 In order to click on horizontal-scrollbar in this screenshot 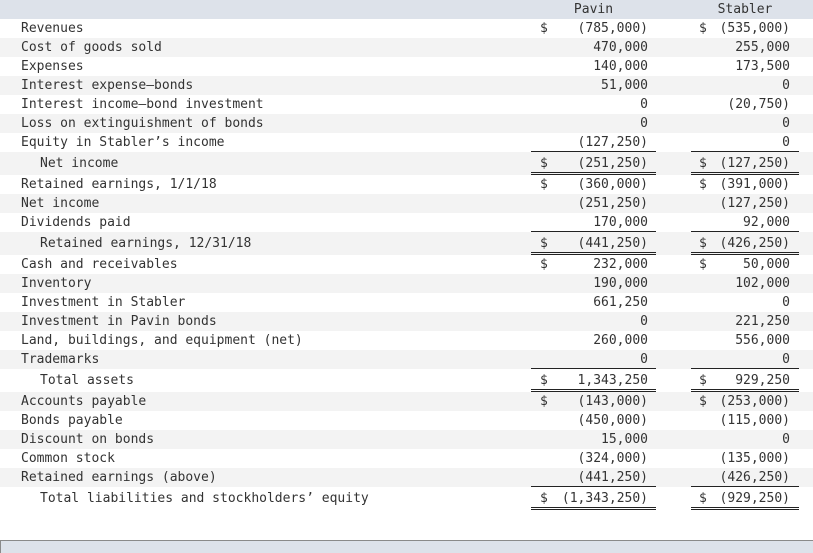, I will do `click(406, 546)`.